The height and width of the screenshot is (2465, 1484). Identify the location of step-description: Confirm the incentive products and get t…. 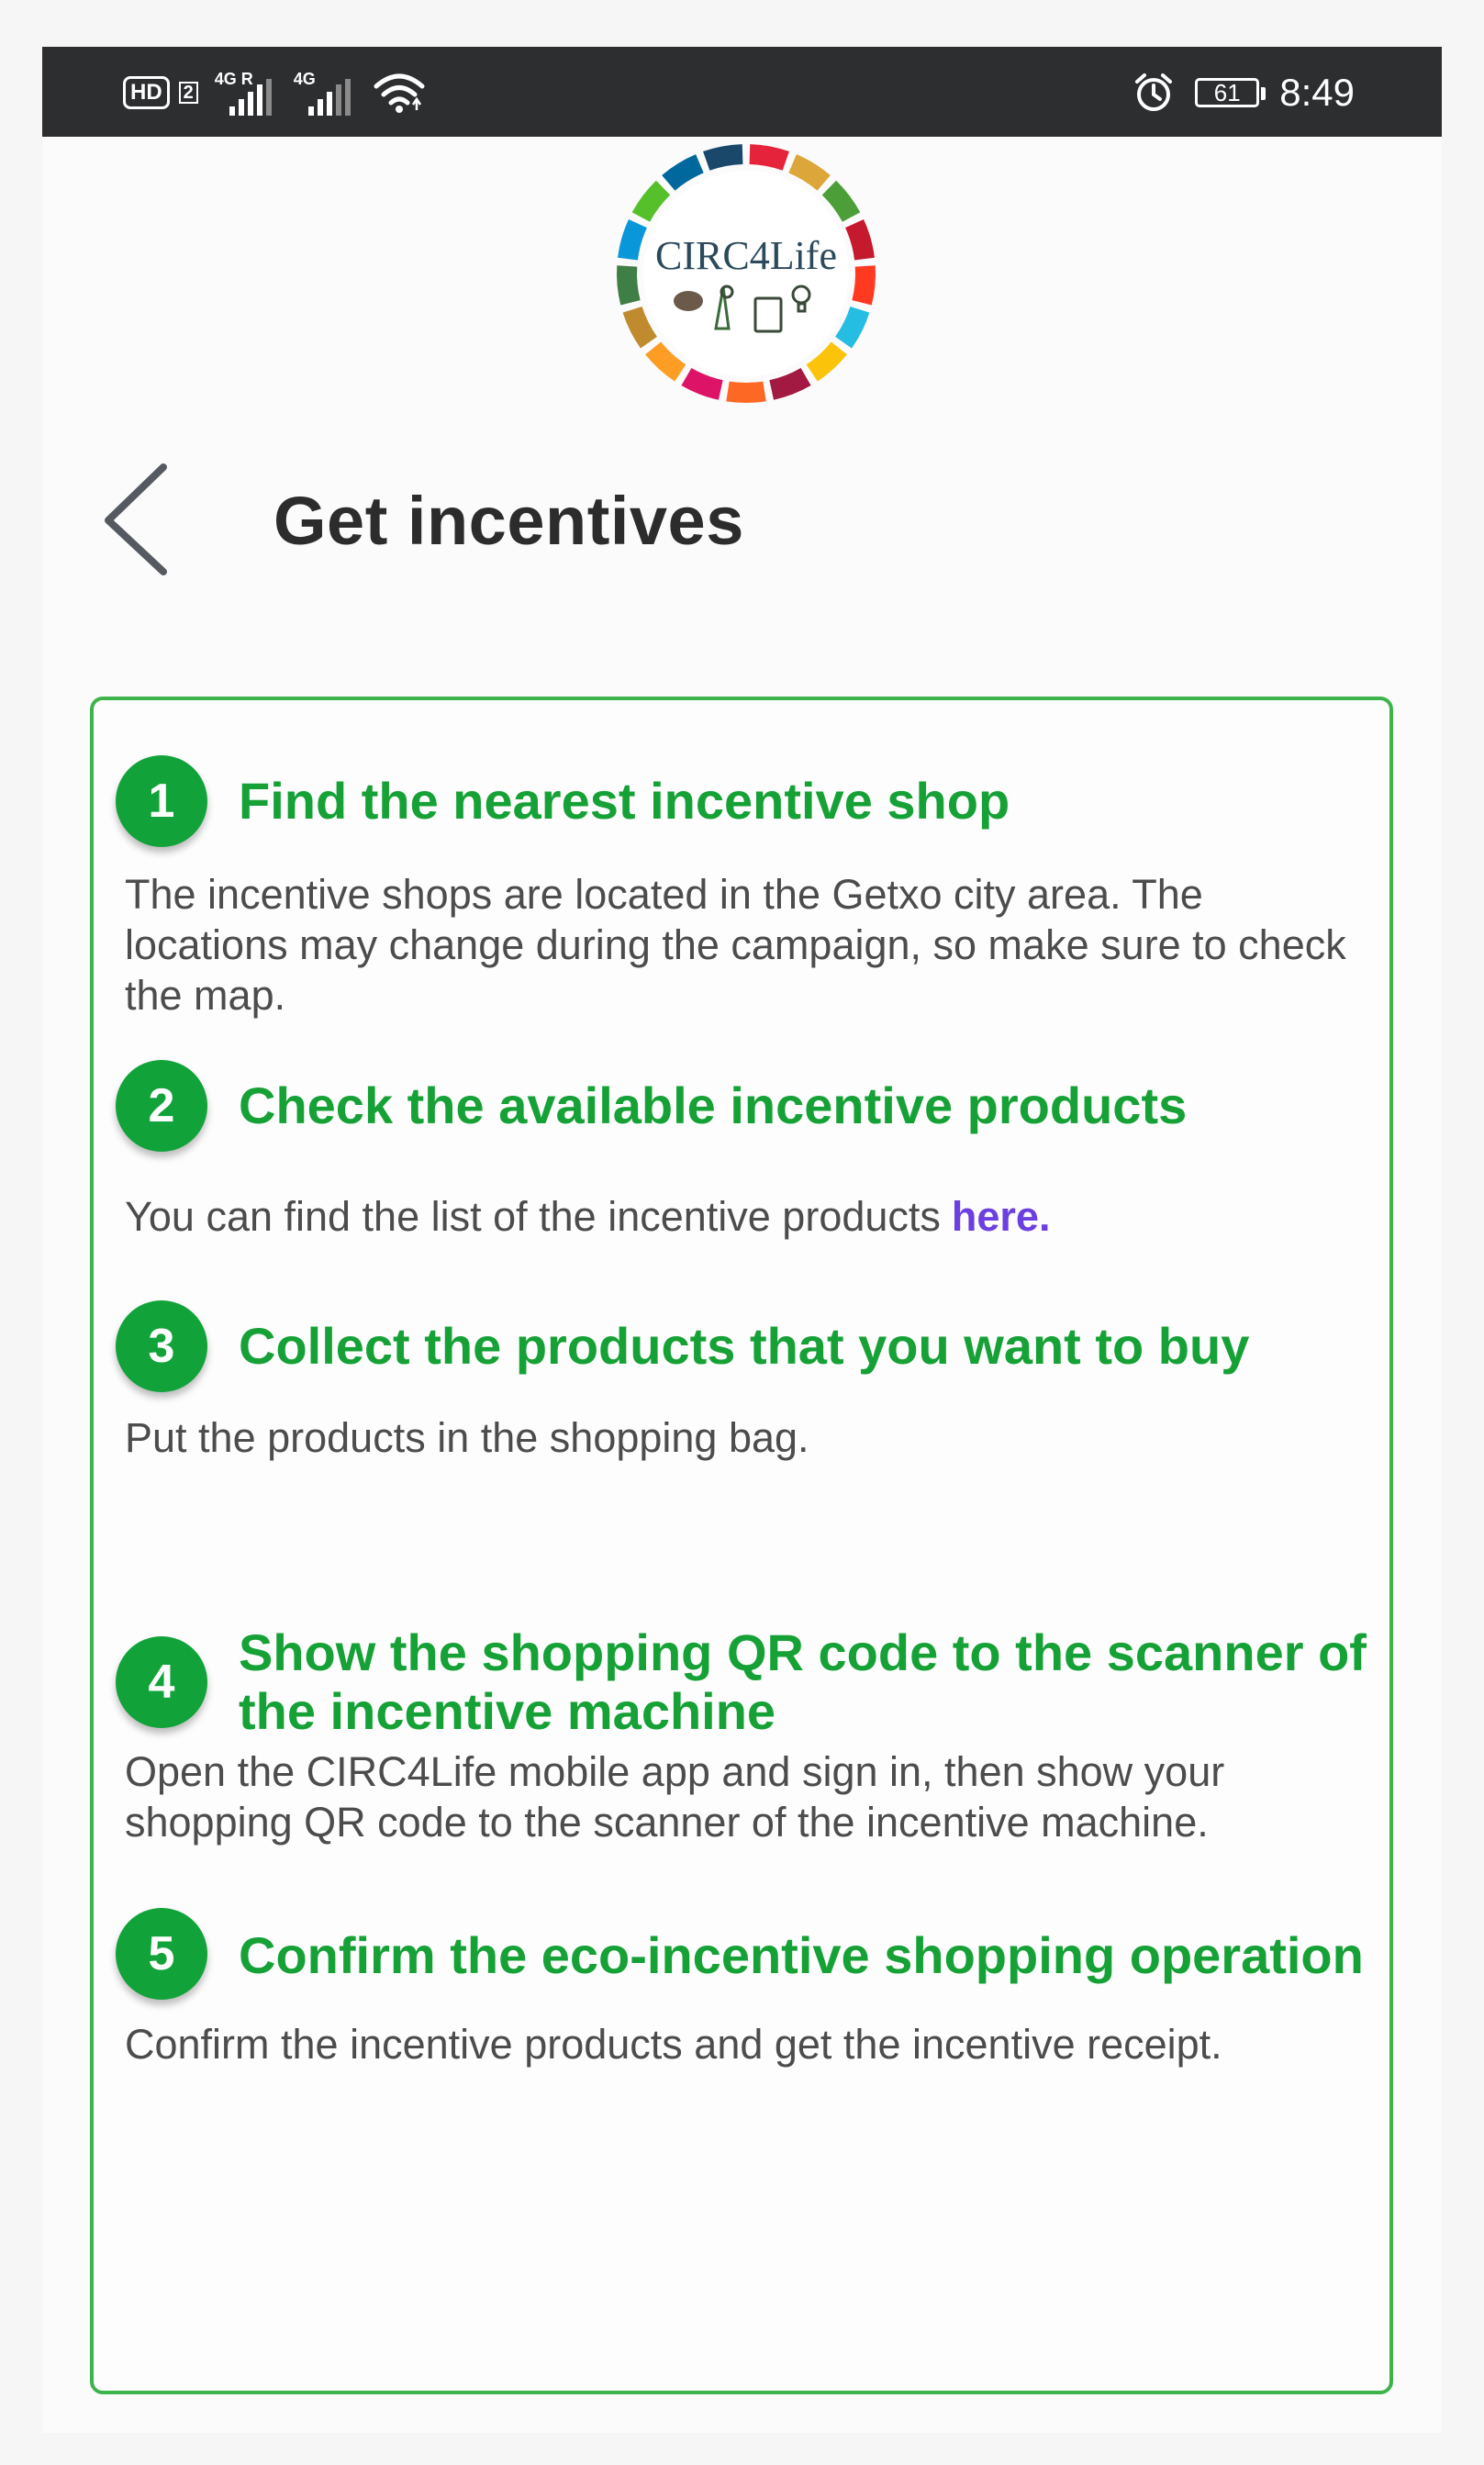
(673, 2044).